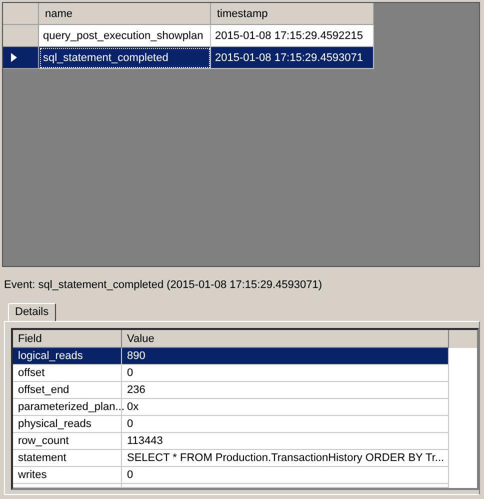  Describe the element at coordinates (67, 441) in the screenshot. I see `table-cell: row_count` at that location.